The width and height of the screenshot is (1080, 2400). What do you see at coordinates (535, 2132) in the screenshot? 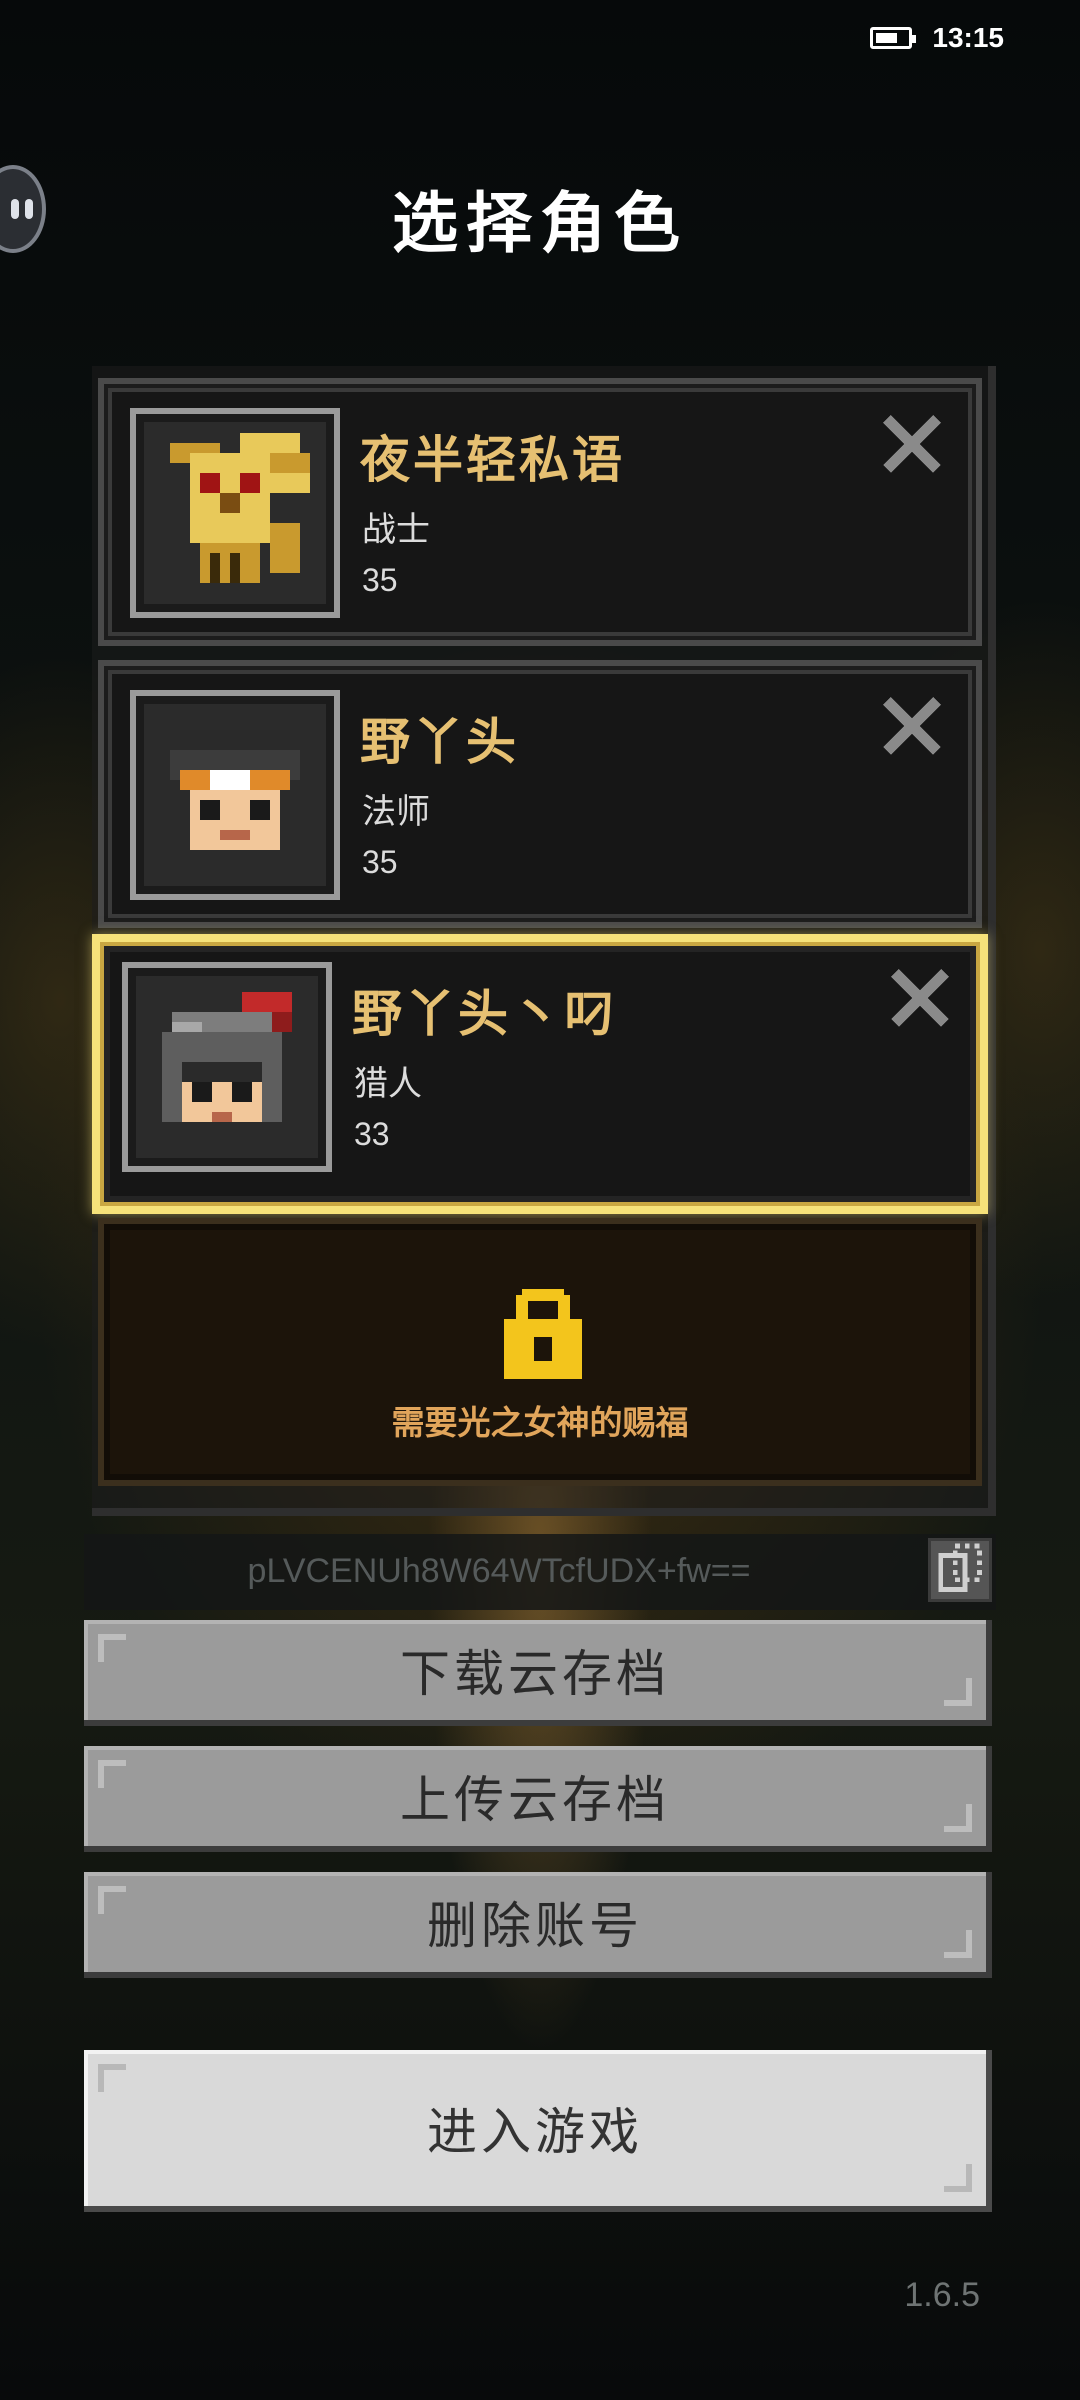
I see `enter-game-label: 进入游戏` at bounding box center [535, 2132].